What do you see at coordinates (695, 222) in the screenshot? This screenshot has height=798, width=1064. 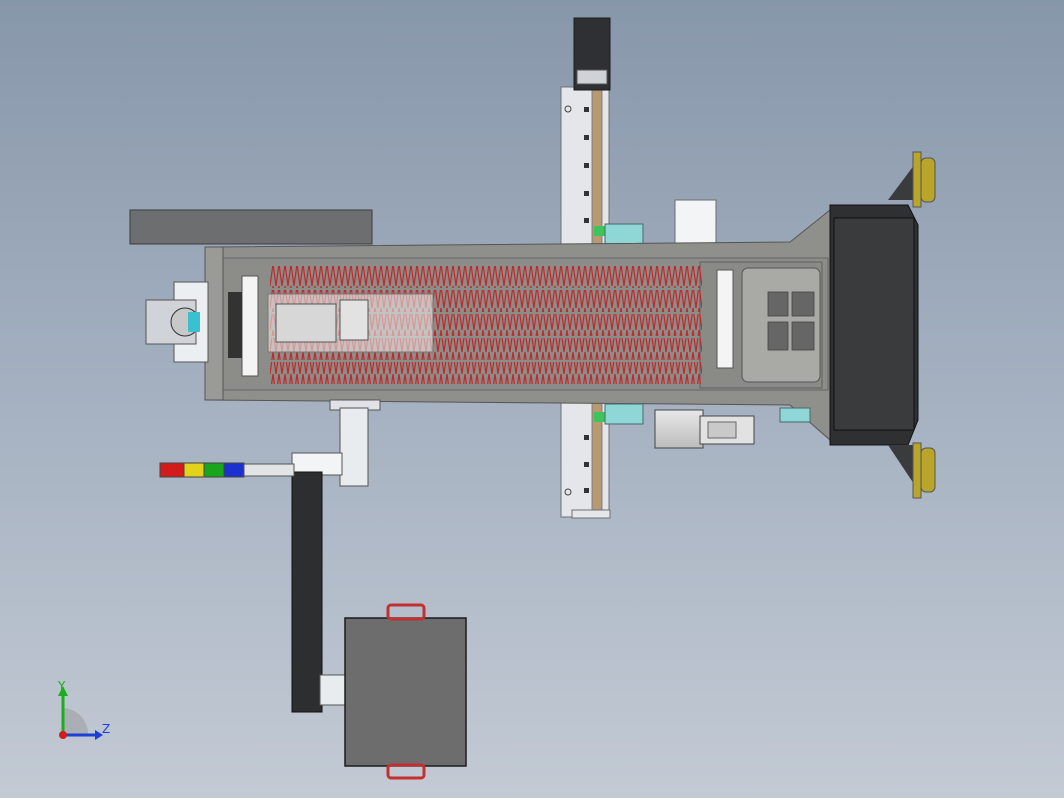 I see `cylinder-housing` at bounding box center [695, 222].